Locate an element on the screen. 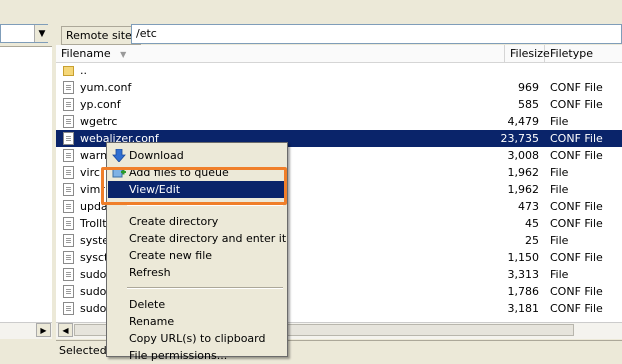  remote-path-input: /etc is located at coordinates (376, 34).